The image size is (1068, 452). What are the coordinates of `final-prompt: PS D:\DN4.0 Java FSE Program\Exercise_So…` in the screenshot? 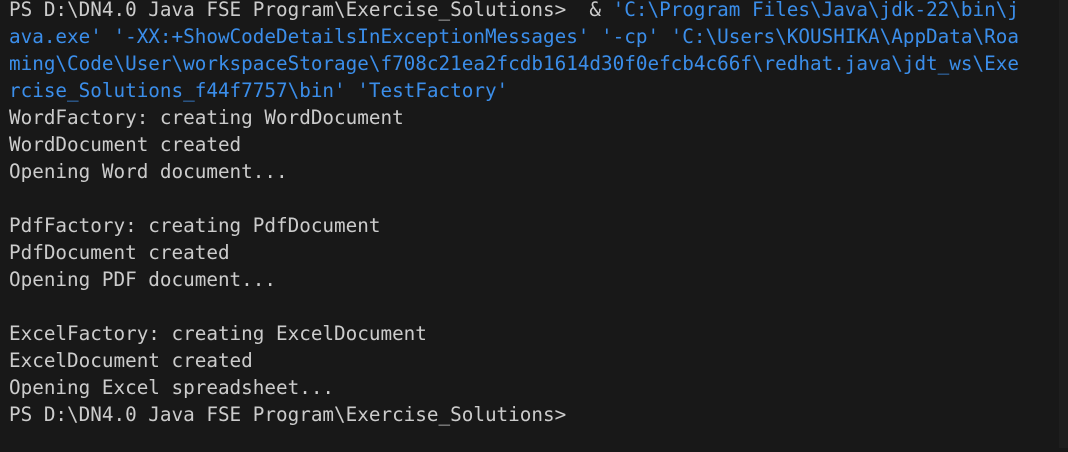 It's located at (288, 414).